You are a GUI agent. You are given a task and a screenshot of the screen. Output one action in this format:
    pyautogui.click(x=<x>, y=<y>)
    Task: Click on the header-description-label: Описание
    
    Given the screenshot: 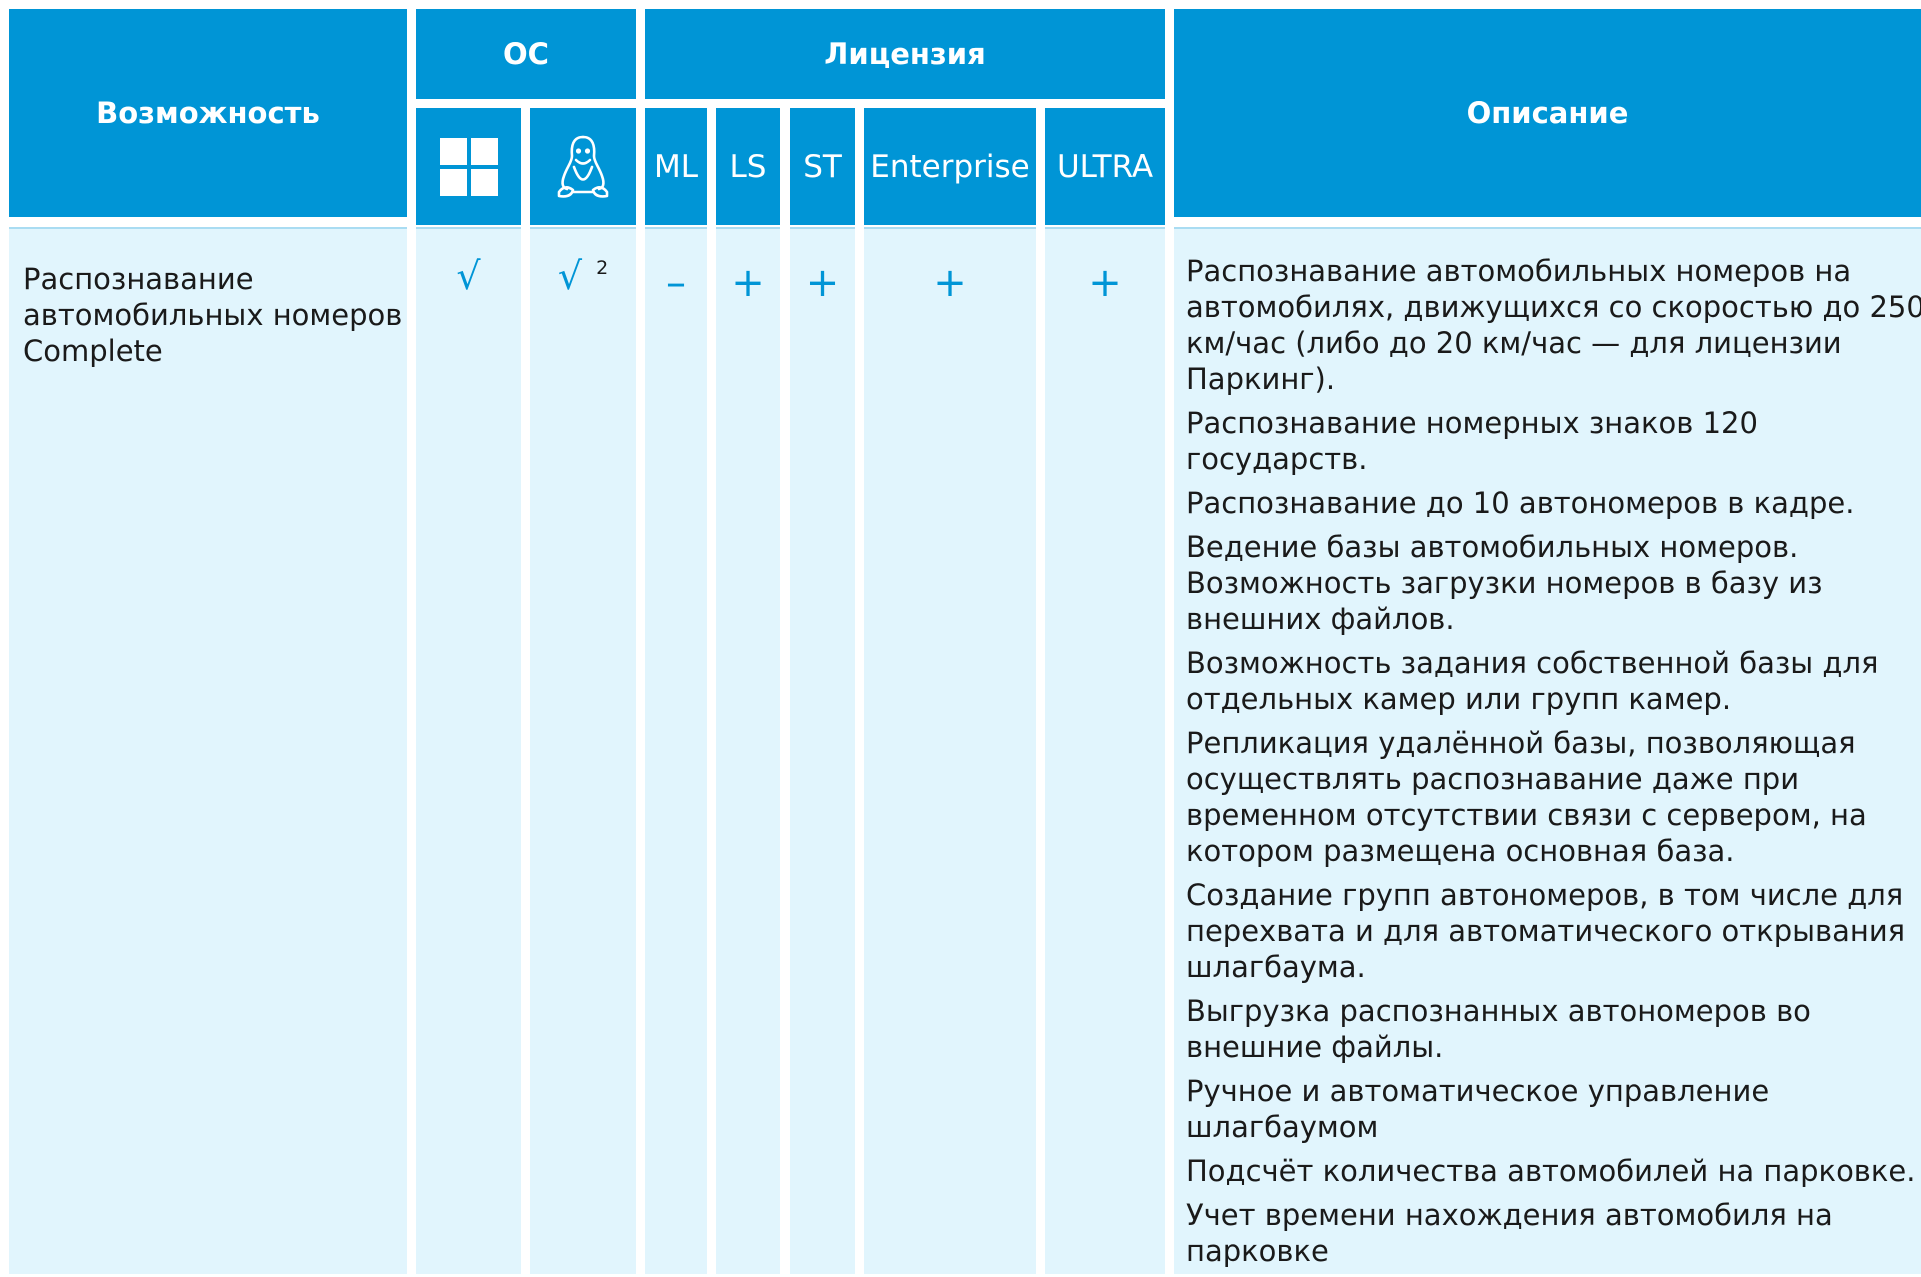 What is the action you would take?
    pyautogui.click(x=1547, y=113)
    